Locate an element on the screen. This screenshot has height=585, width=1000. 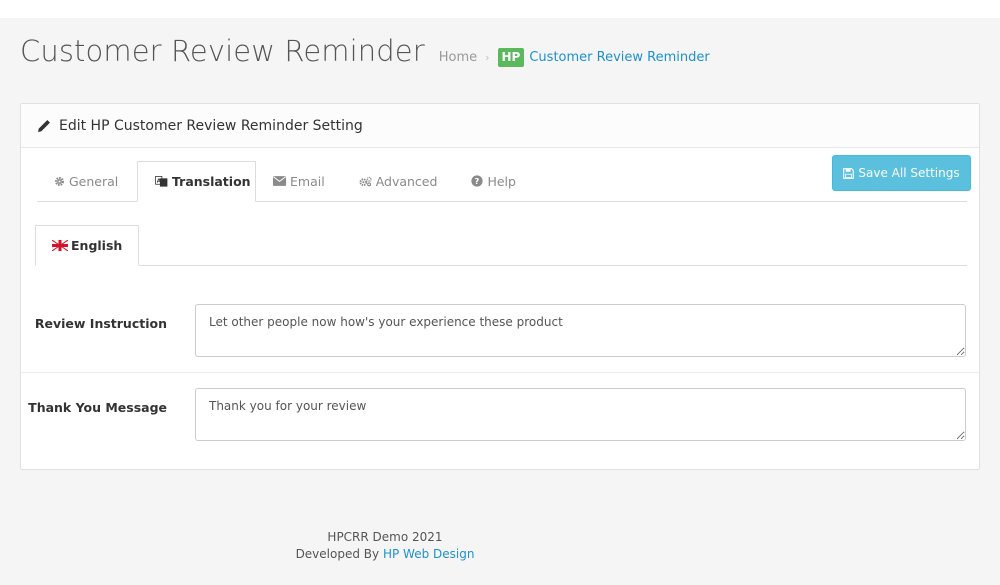
footer-line2: Developed By HP Web Design is located at coordinates (385, 554).